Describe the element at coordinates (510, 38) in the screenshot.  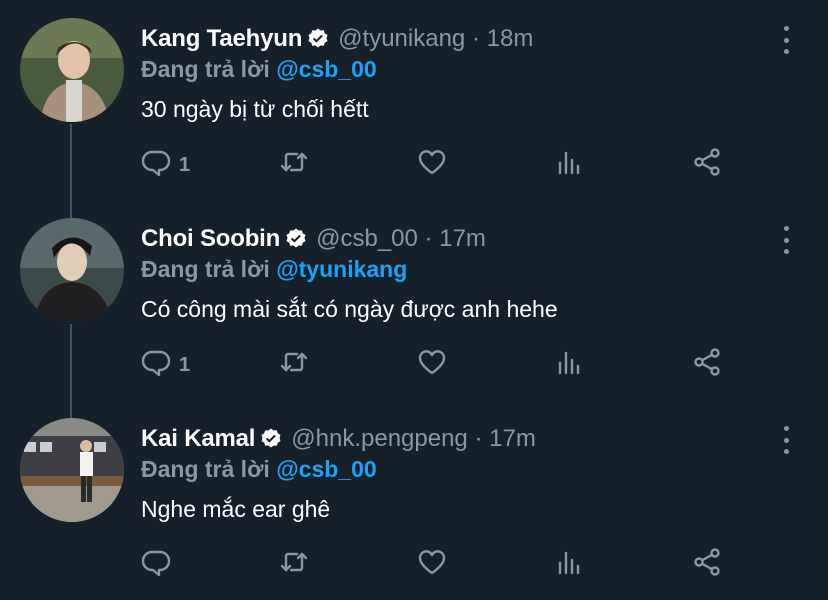
I see `timestamp: 18m` at that location.